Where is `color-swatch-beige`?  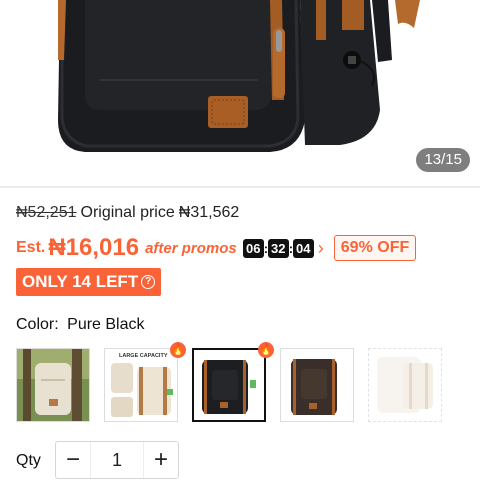
color-swatch-beige is located at coordinates (53, 385).